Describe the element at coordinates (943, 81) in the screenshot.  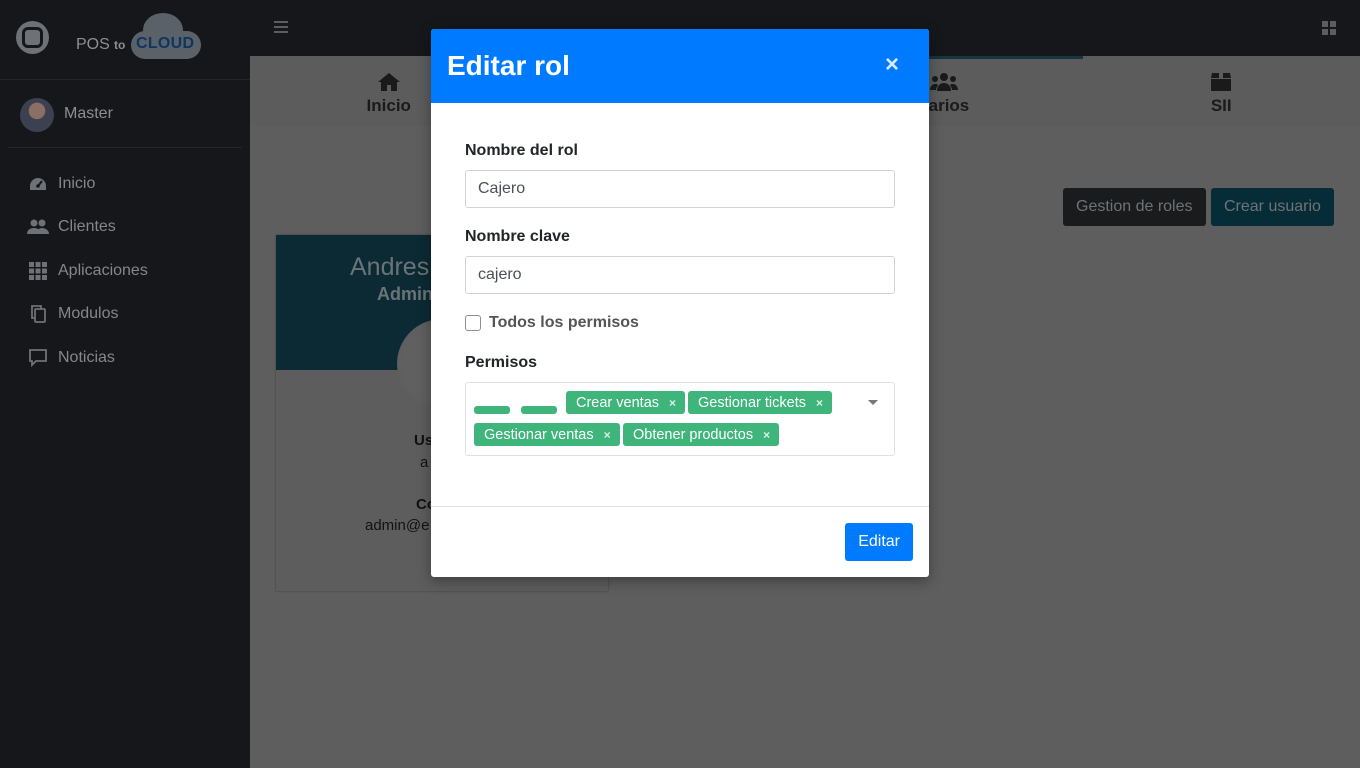
I see `users-group-icon` at that location.